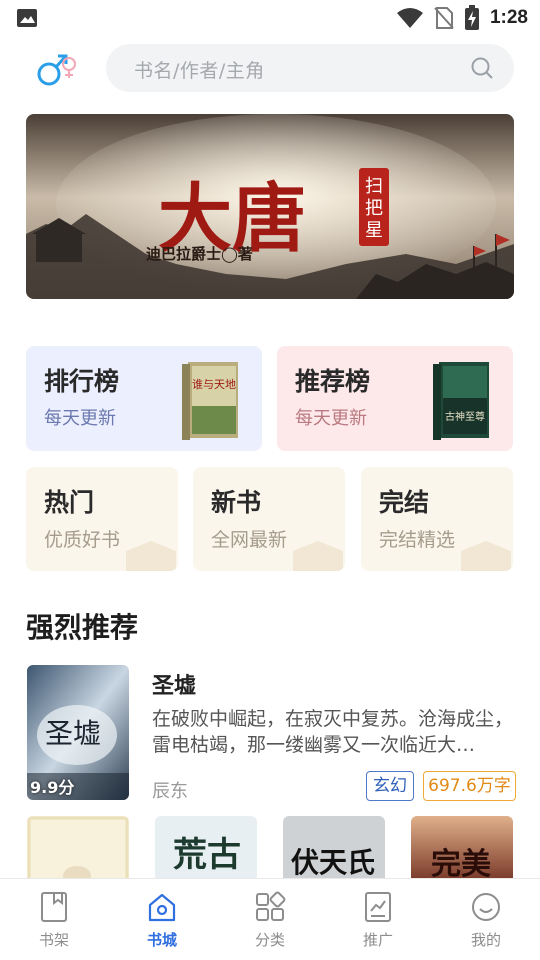 This screenshot has height=960, width=540. Describe the element at coordinates (214, 384) in the screenshot. I see `svg-text: 谁与天地` at that location.